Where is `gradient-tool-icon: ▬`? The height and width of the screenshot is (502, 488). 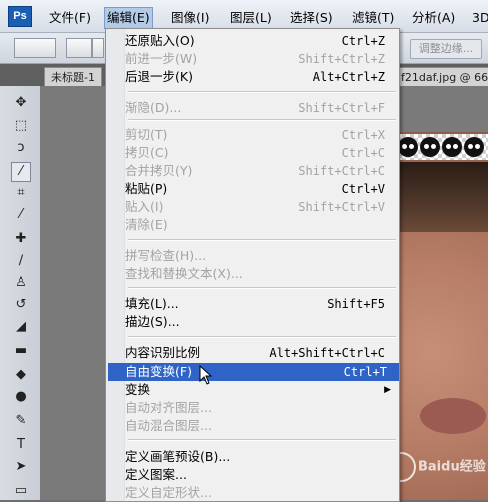
gradient-tool-icon: ▬ is located at coordinates (21, 351).